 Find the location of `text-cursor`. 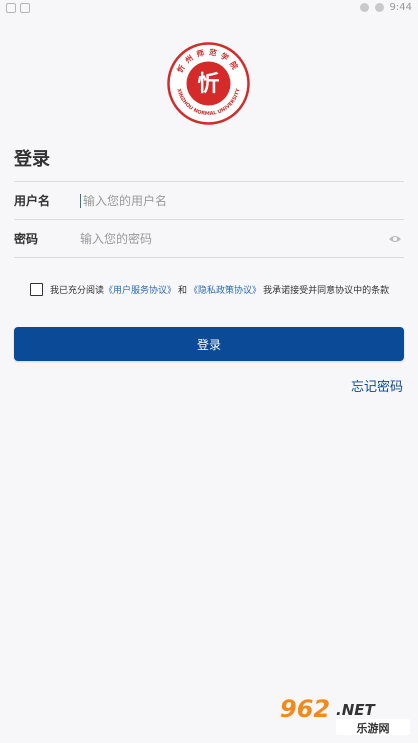

text-cursor is located at coordinates (80, 200).